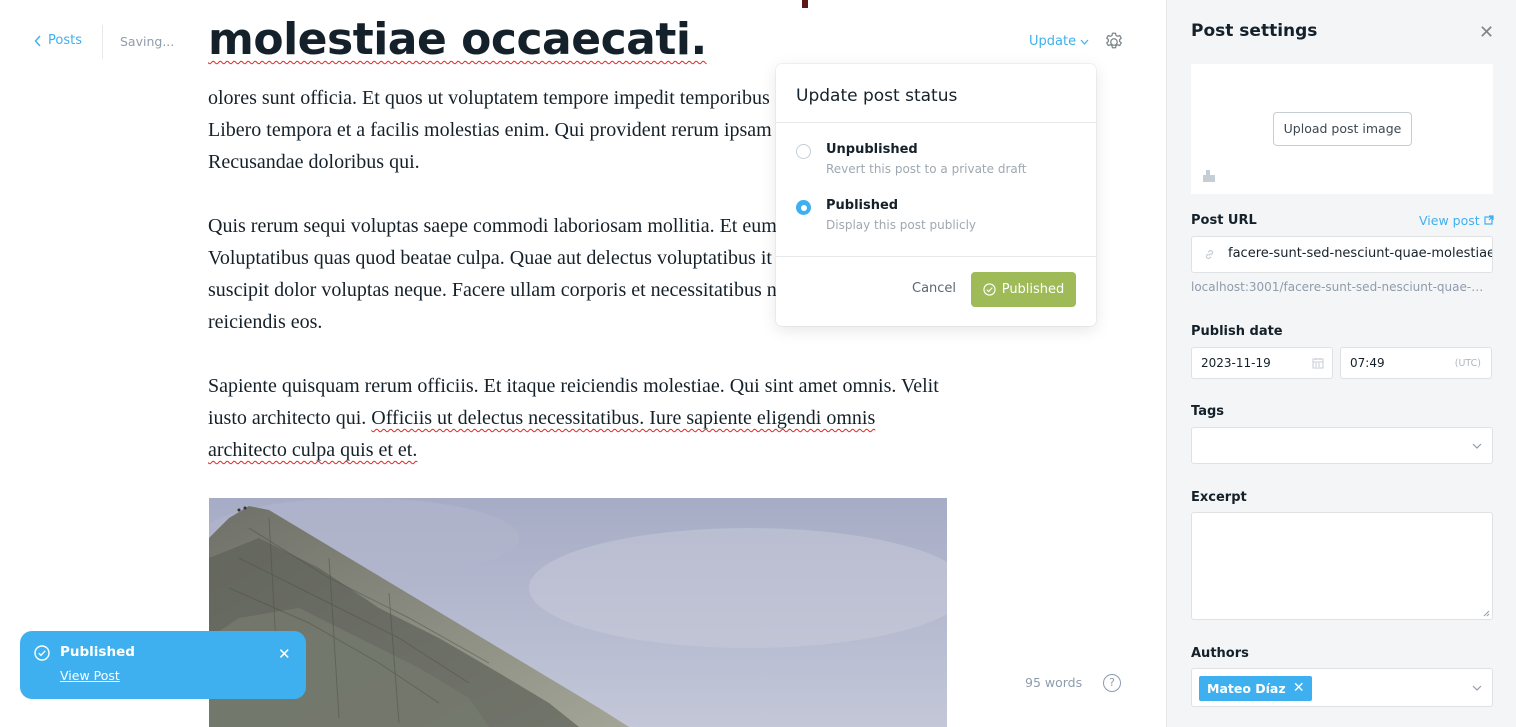  Describe the element at coordinates (1209, 176) in the screenshot. I see `image-icon` at that location.